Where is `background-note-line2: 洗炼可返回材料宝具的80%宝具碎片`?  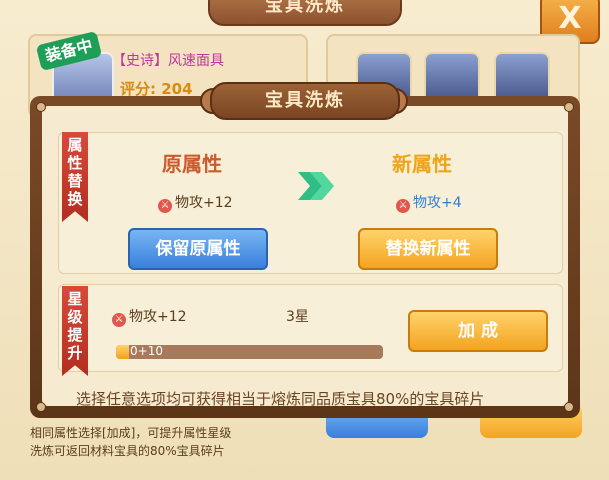 background-note-line2: 洗炼可返回材料宝具的80%宝具碎片 is located at coordinates (127, 451).